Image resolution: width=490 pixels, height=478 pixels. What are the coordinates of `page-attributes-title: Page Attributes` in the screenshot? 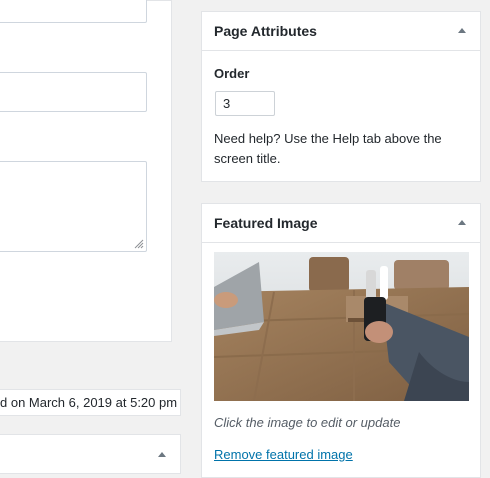 It's located at (265, 31).